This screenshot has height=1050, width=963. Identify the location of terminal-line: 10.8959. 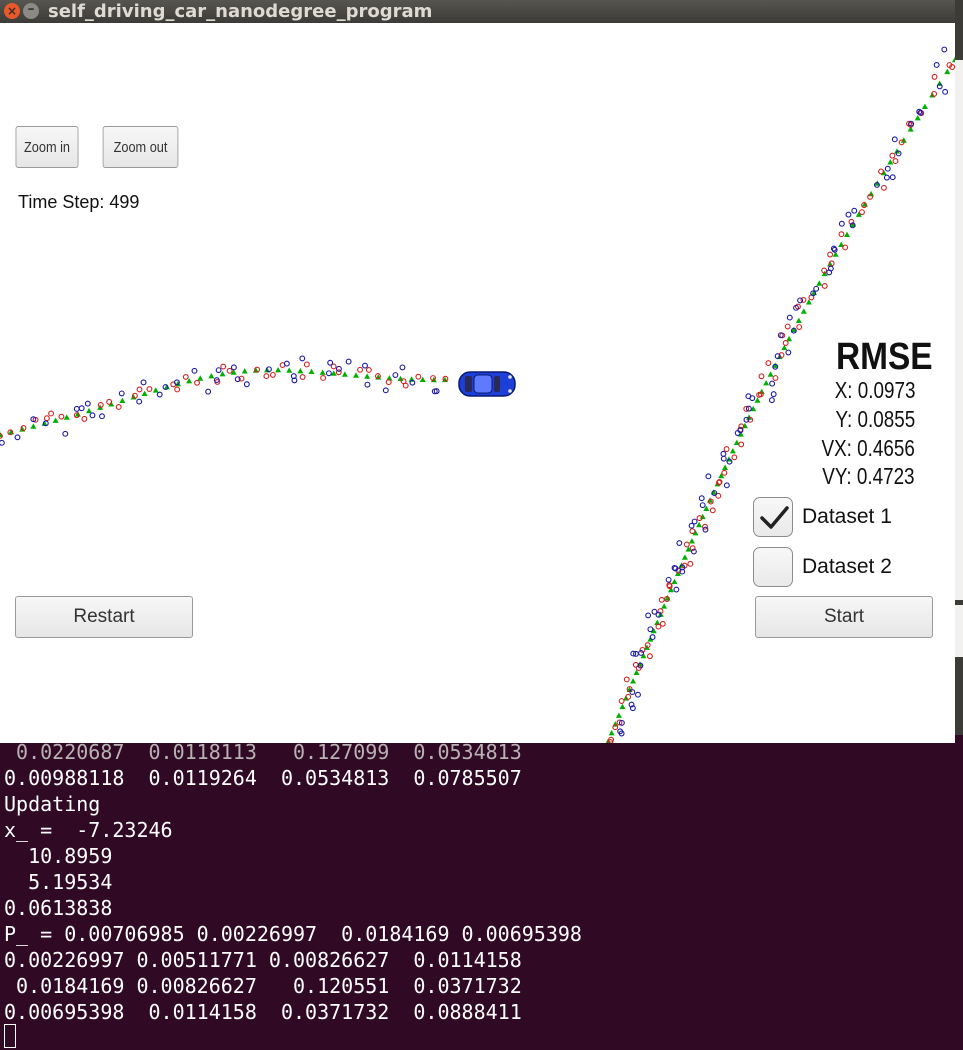
(58, 856).